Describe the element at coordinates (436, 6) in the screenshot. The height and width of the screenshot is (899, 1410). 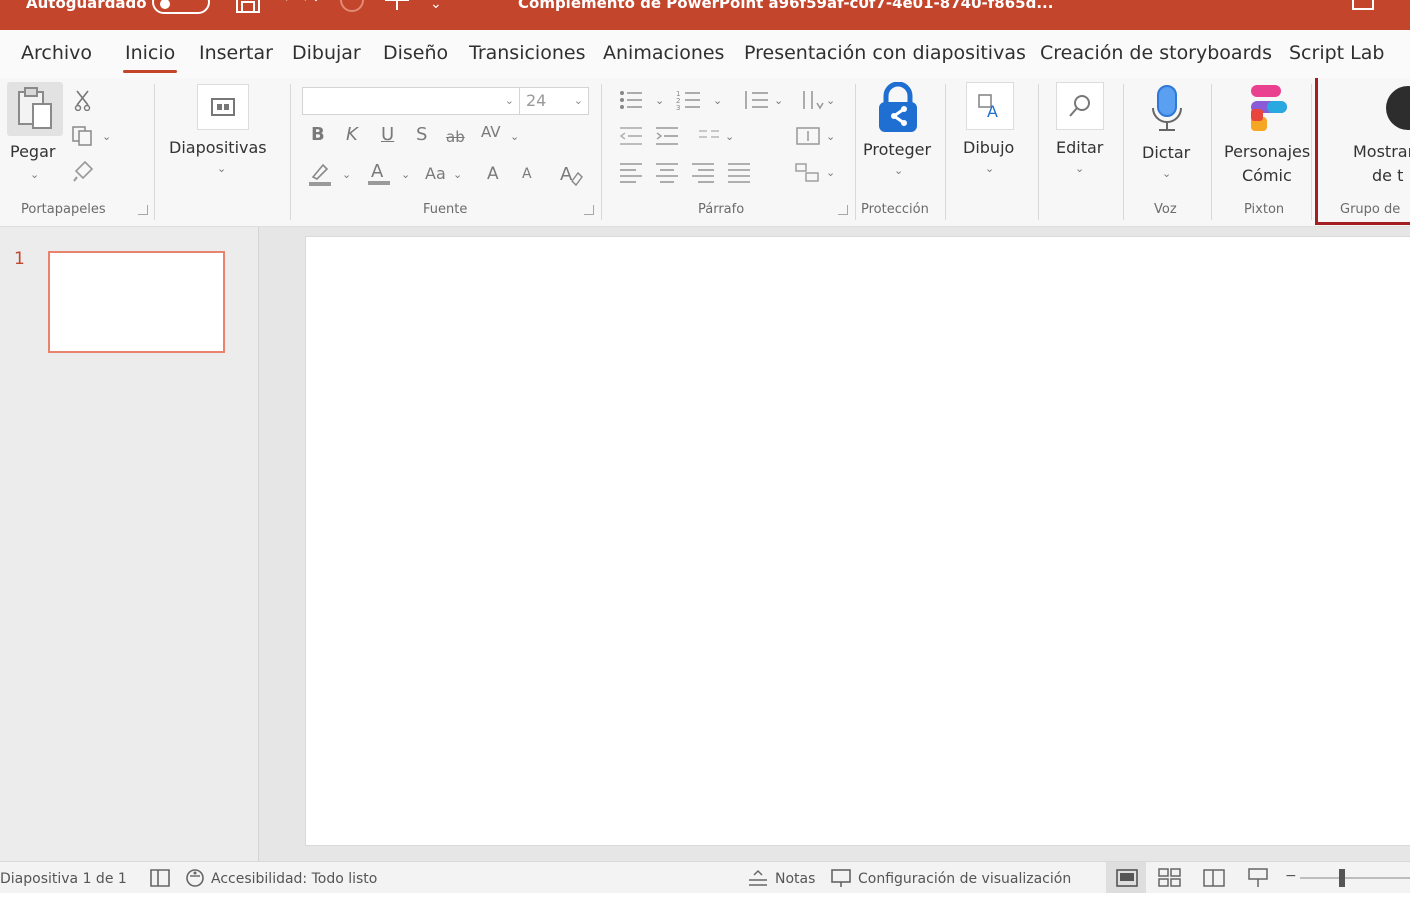
I see `customize-chevron-icon: ⌄` at that location.